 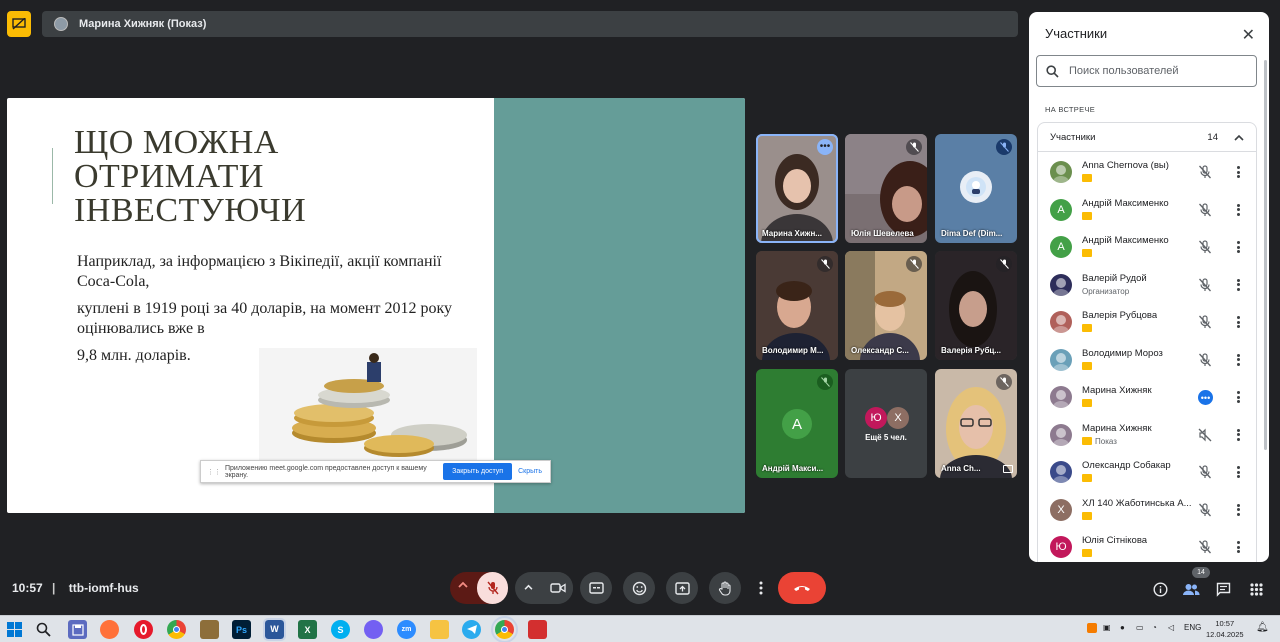 What do you see at coordinates (1256, 589) in the screenshot?
I see `activities-button` at bounding box center [1256, 589].